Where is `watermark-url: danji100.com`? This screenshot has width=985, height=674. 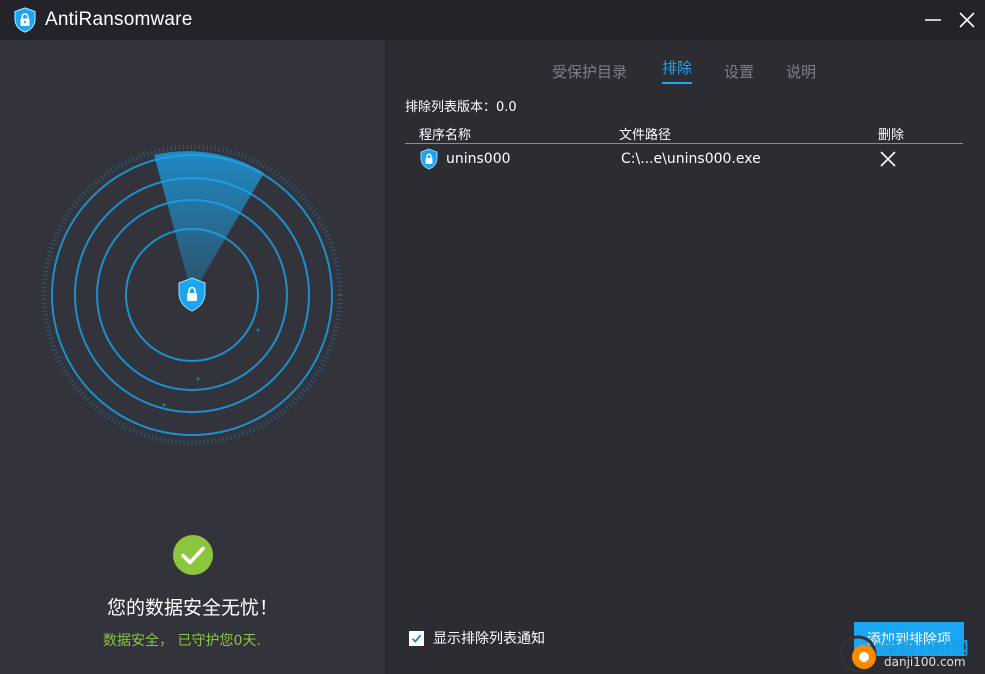 watermark-url: danji100.com is located at coordinates (925, 662).